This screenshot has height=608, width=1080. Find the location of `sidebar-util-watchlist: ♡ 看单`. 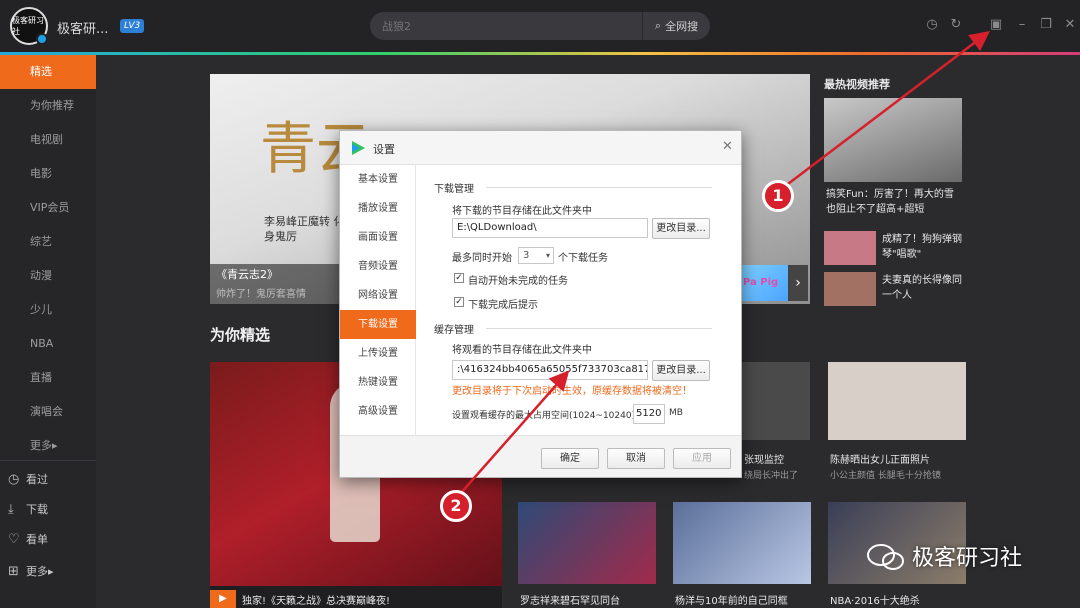

sidebar-util-watchlist: ♡ 看单 is located at coordinates (48, 540).